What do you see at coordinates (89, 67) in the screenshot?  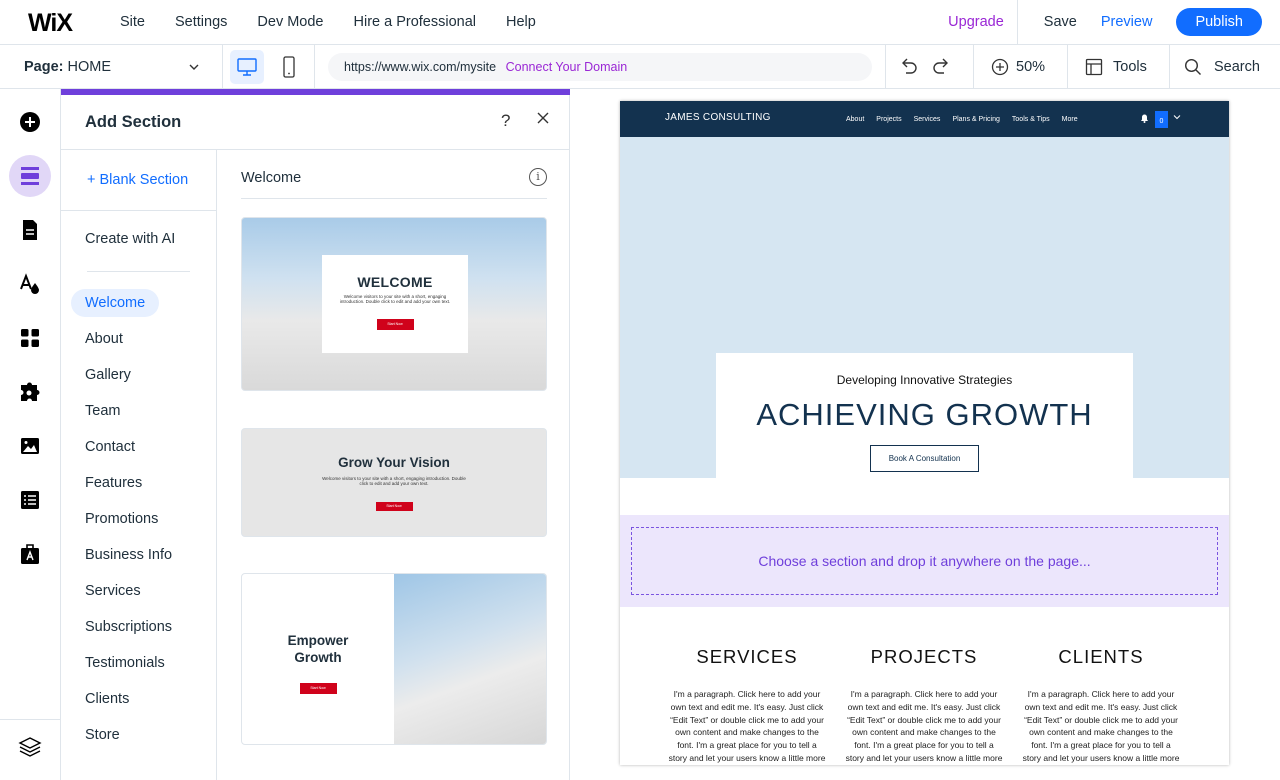 I see `page-name: HOME` at bounding box center [89, 67].